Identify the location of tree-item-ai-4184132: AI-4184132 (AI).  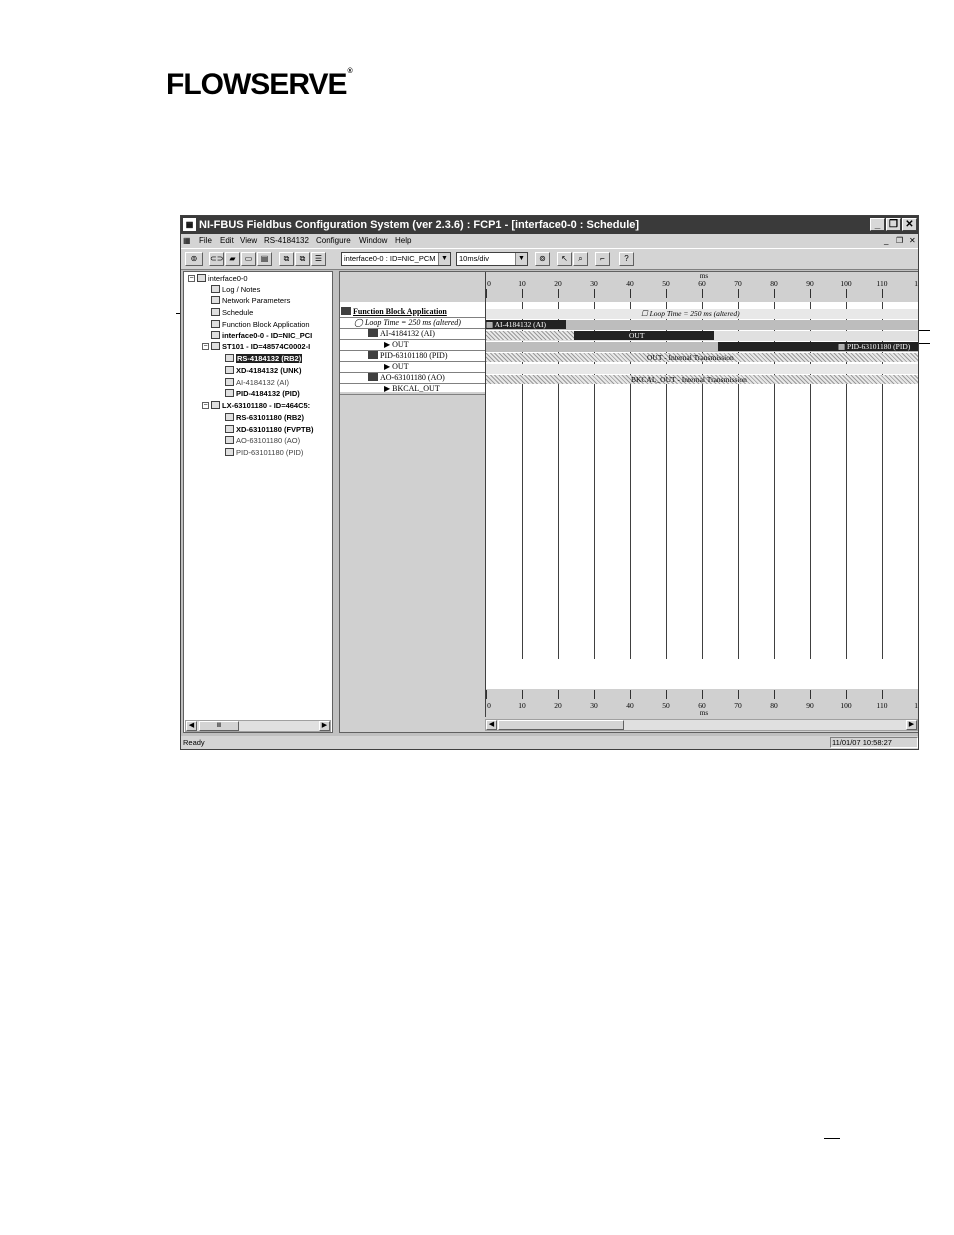
(257, 382).